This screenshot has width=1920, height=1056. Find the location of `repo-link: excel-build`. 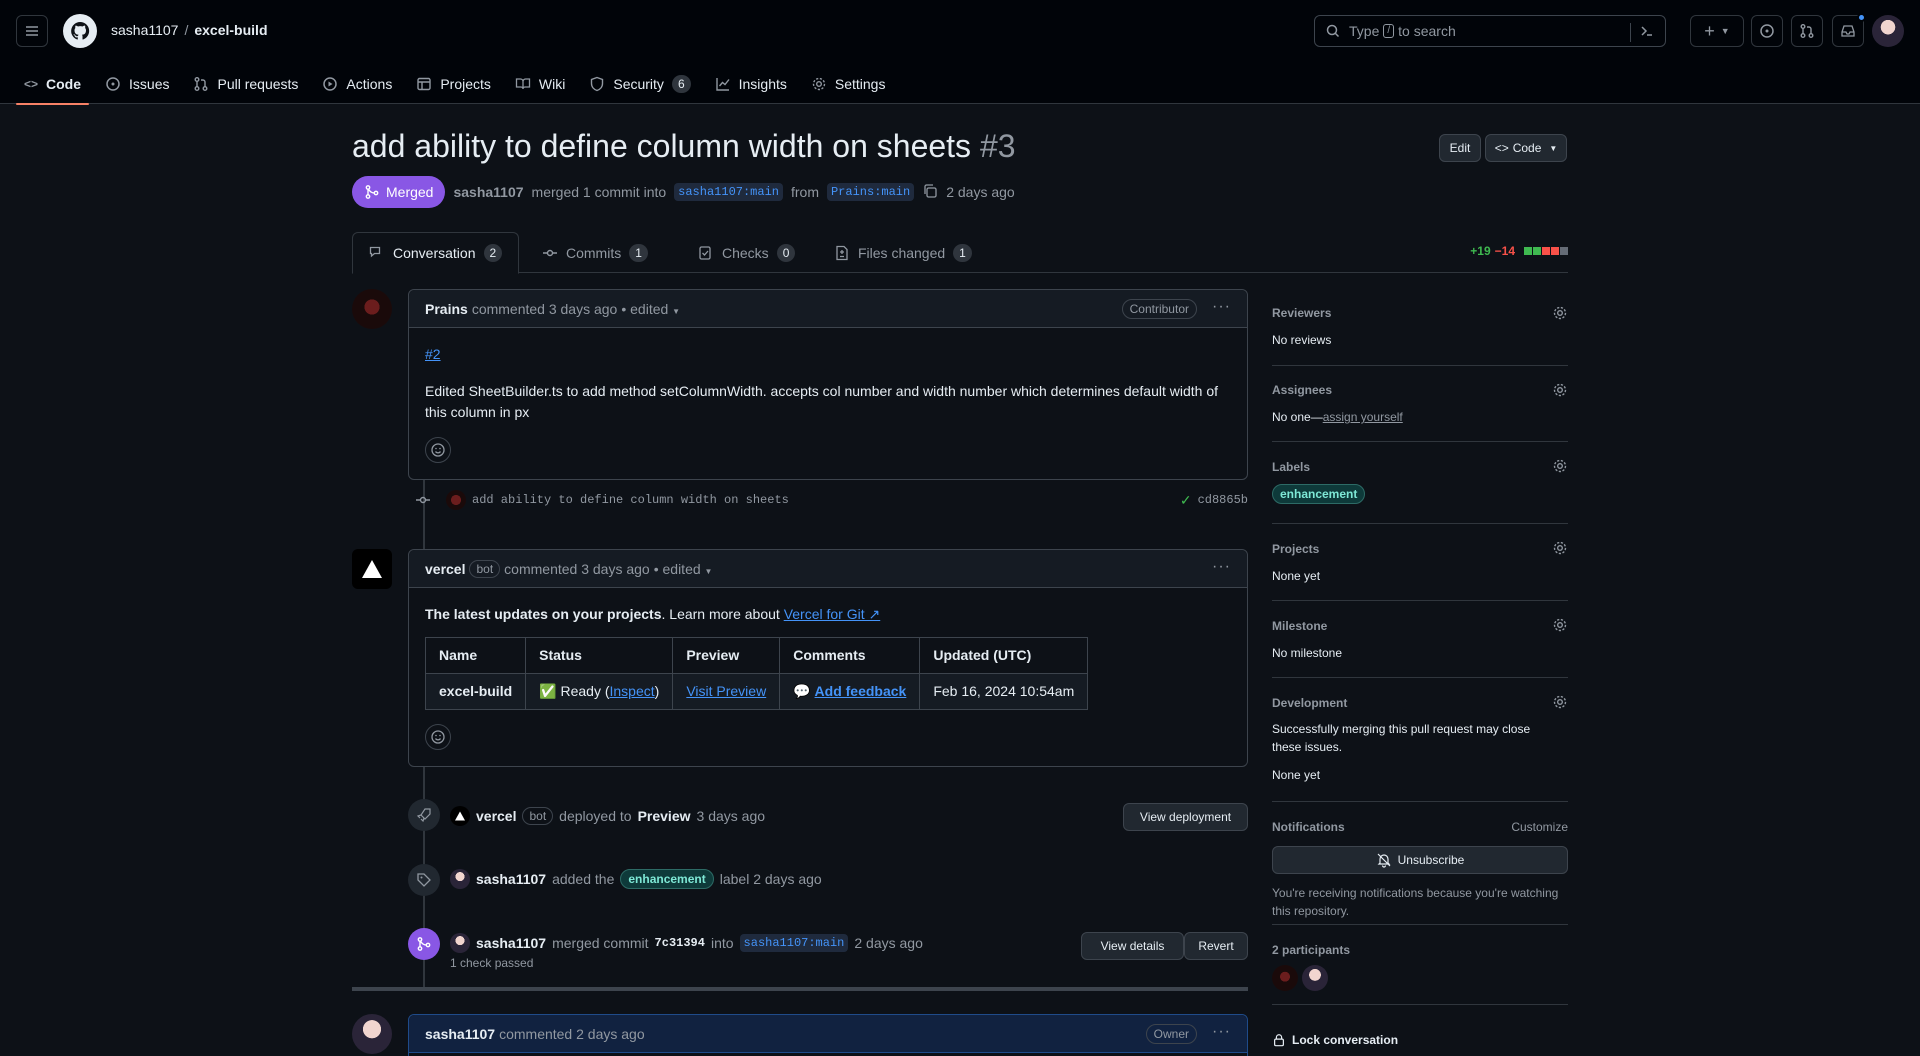

repo-link: excel-build is located at coordinates (230, 30).